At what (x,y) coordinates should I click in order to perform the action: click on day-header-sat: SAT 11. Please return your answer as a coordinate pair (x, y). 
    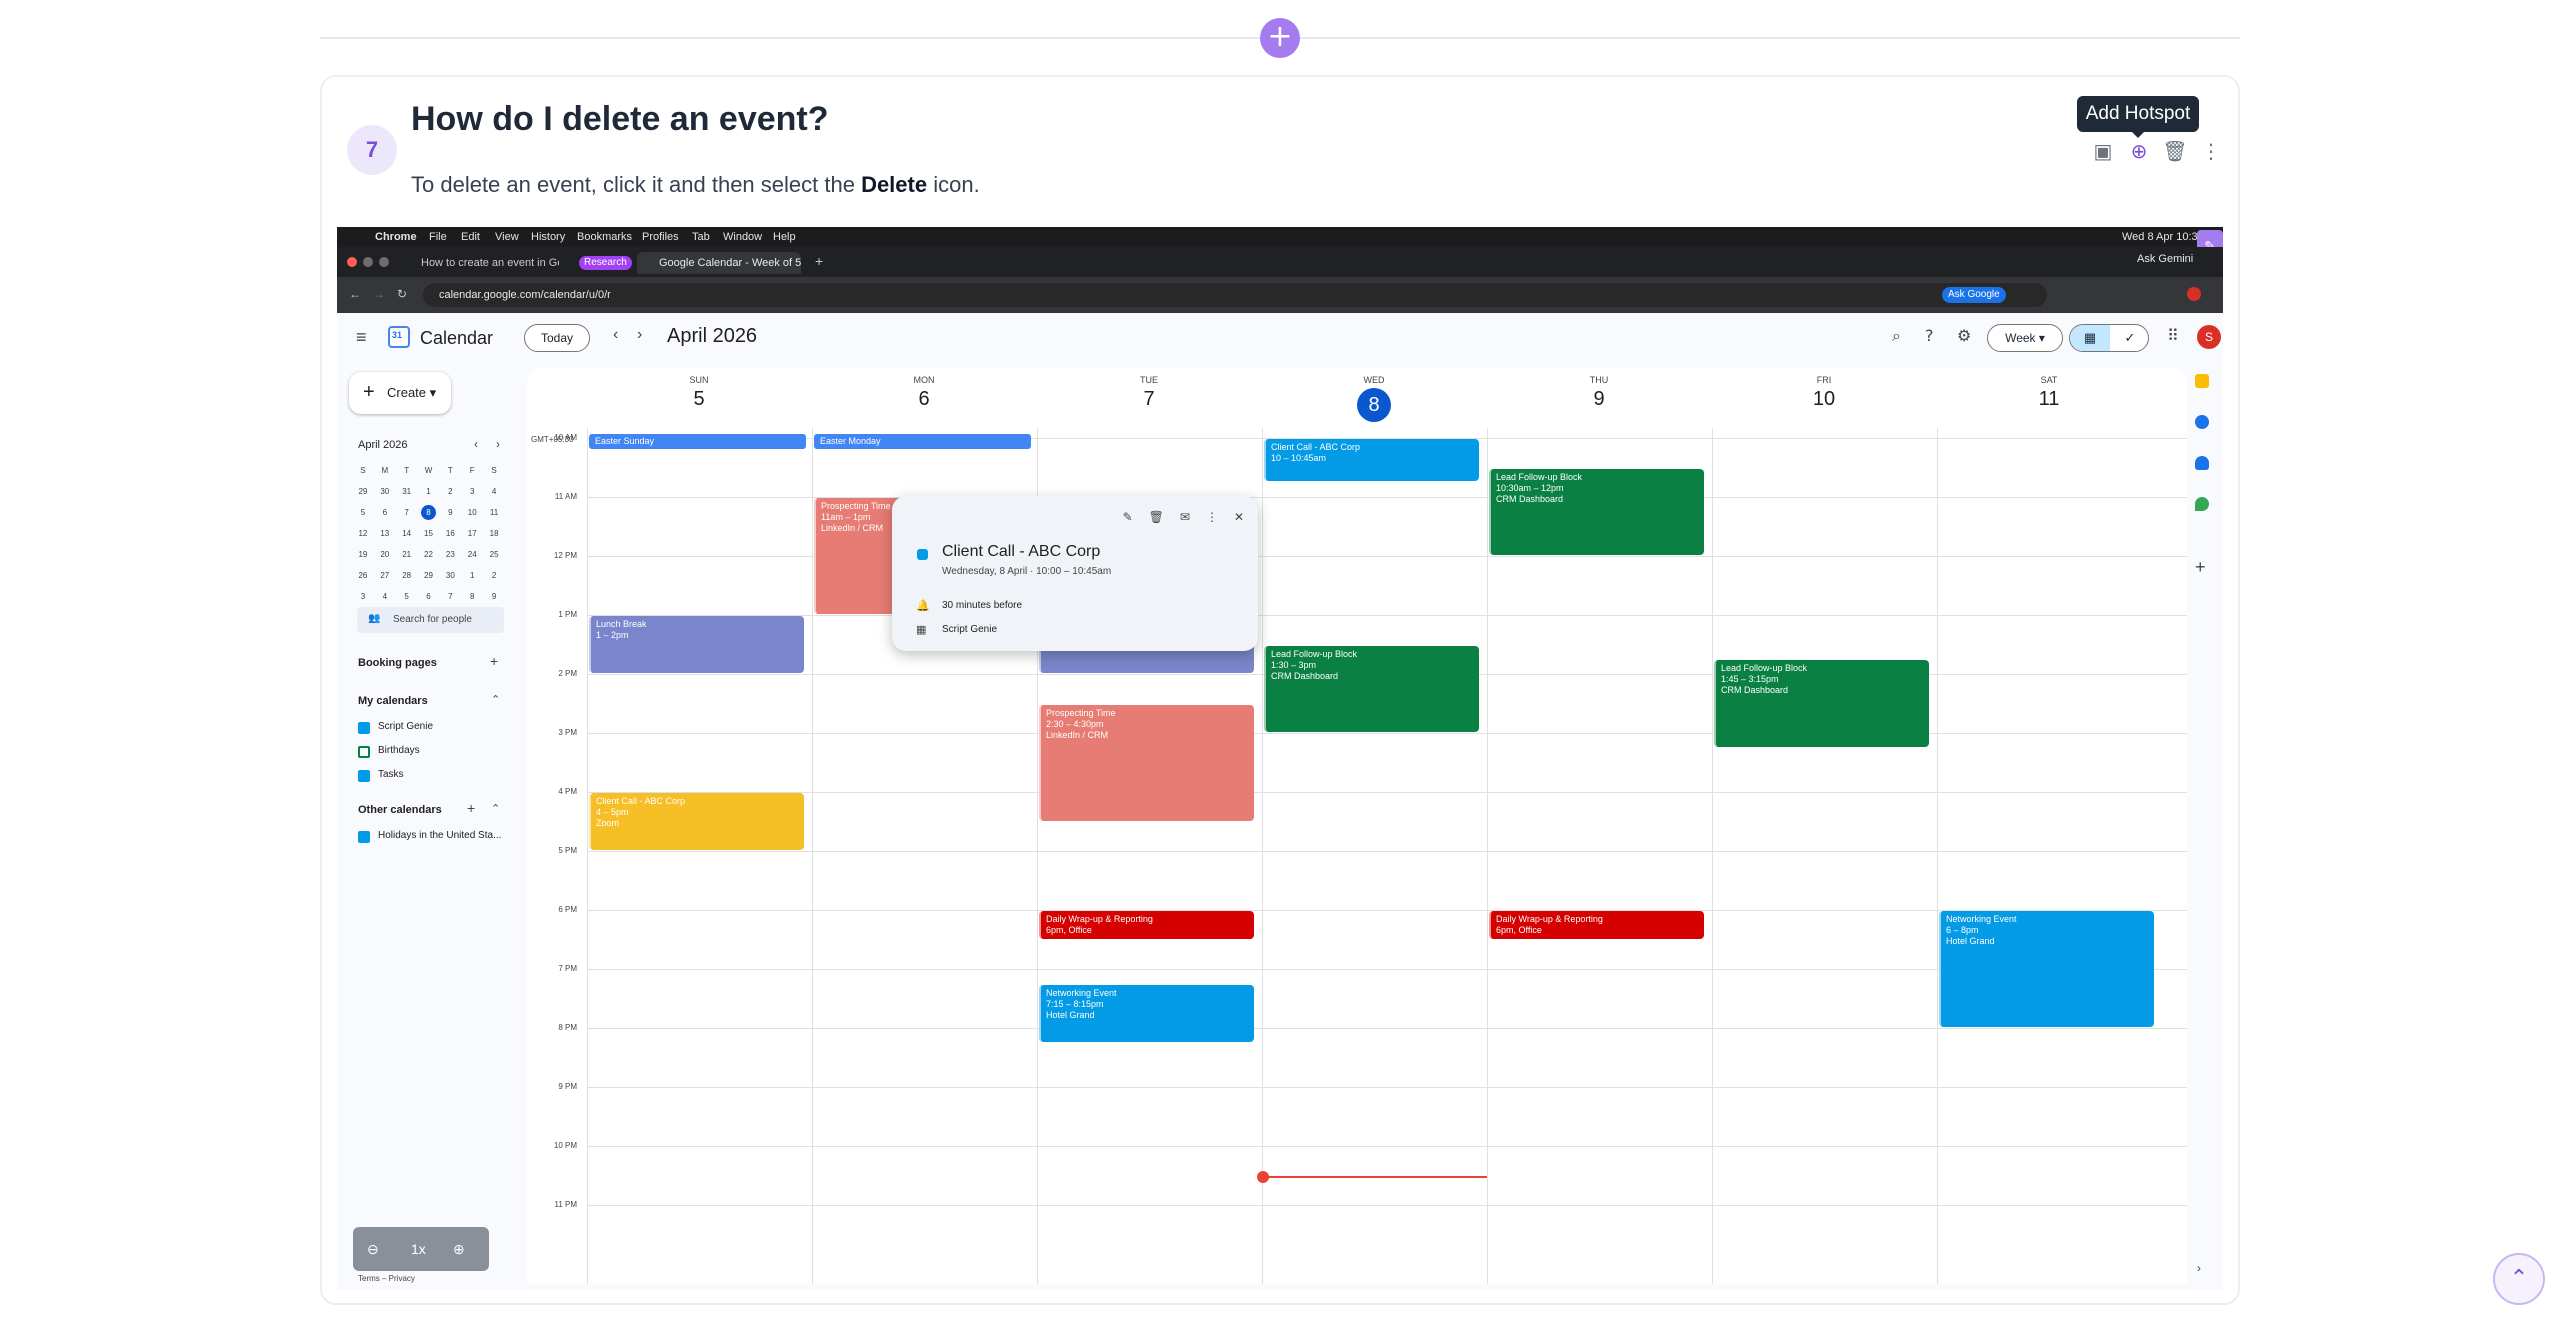
    Looking at the image, I should click on (2049, 393).